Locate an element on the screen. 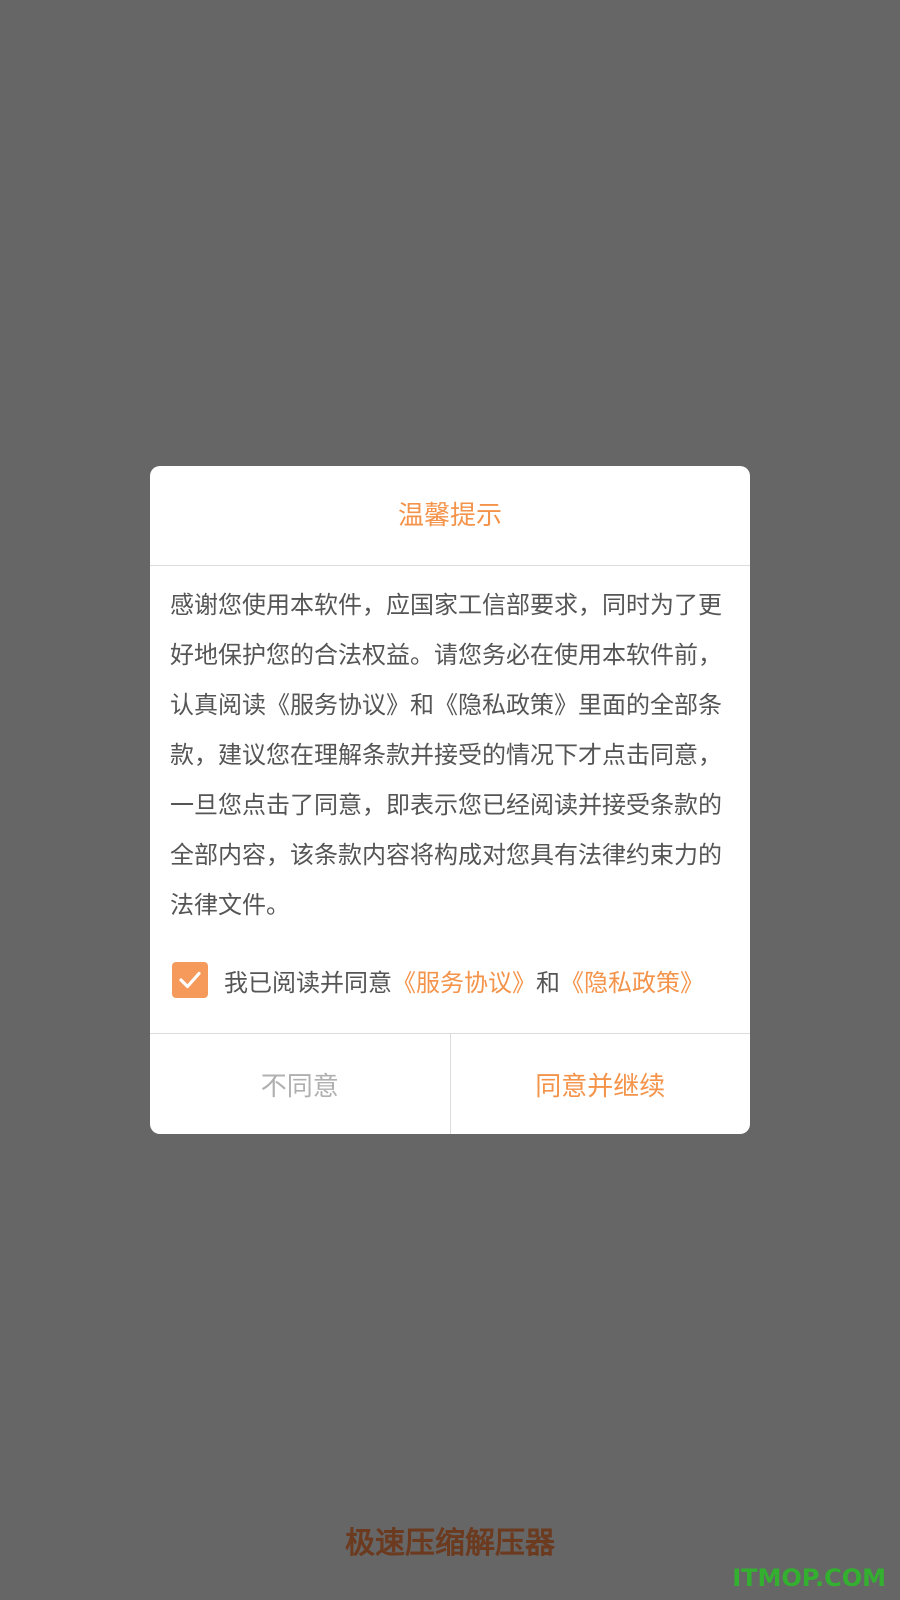 This screenshot has width=900, height=1600. dialog-title: 温馨提示 is located at coordinates (450, 516).